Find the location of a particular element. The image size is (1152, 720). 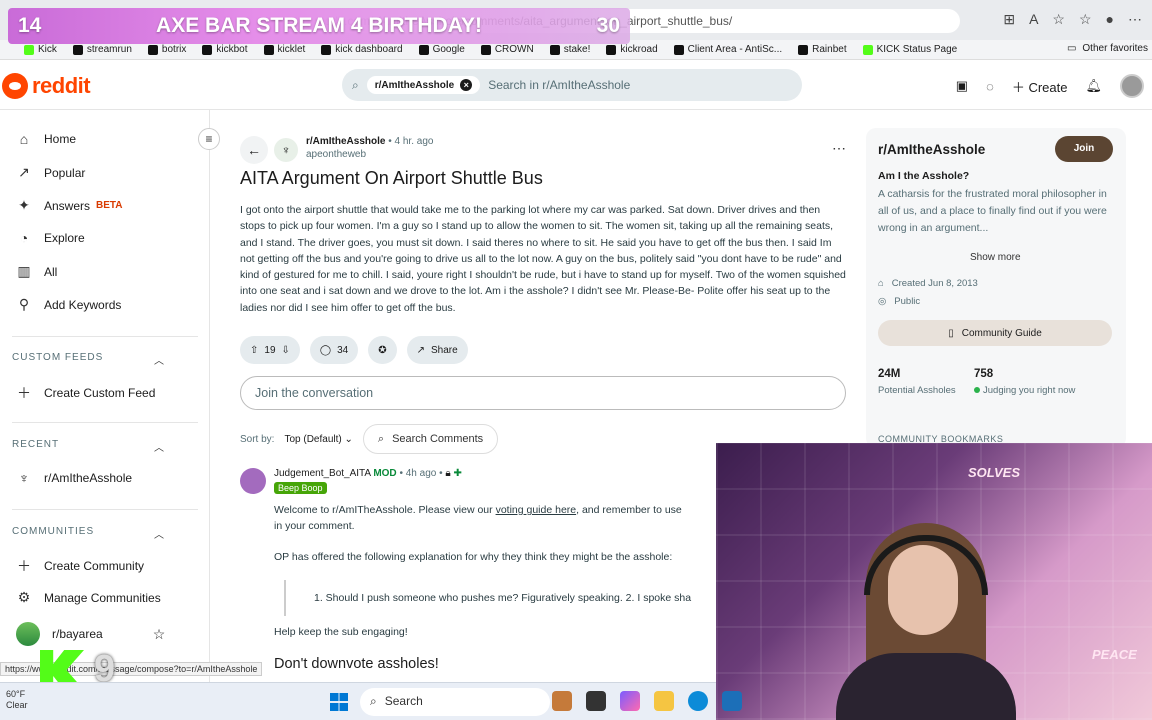

create-community: ＋ Create Community is located at coordinates (80, 566).